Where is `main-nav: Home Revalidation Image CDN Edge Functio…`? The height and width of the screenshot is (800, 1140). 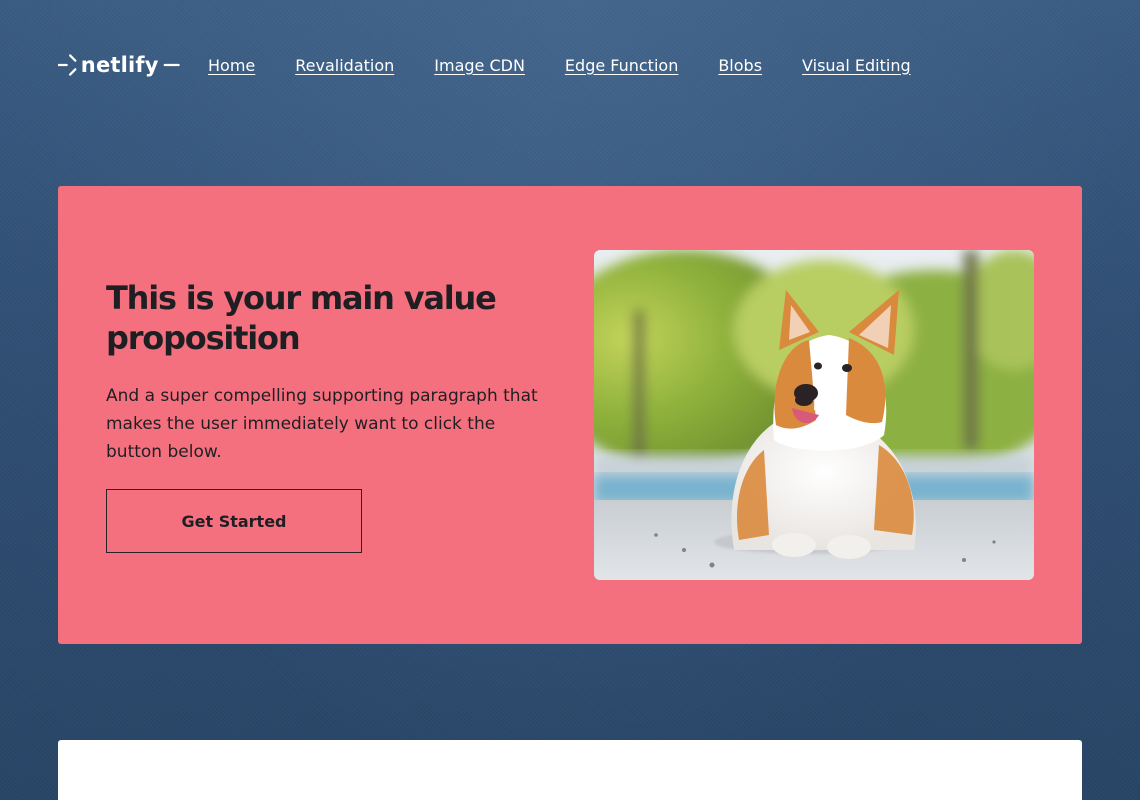
main-nav: Home Revalidation Image CDN Edge Functio… is located at coordinates (579, 65).